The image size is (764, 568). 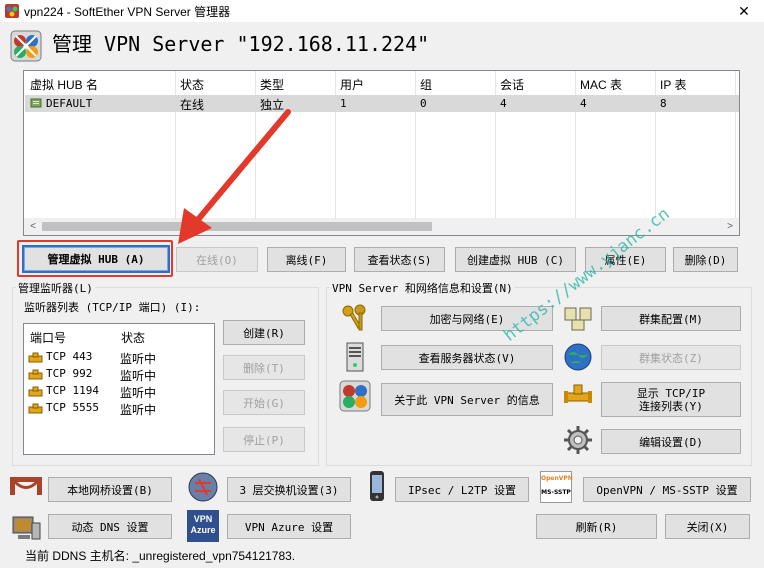 I want to click on stop-listener-button: 停止(P), so click(x=264, y=439).